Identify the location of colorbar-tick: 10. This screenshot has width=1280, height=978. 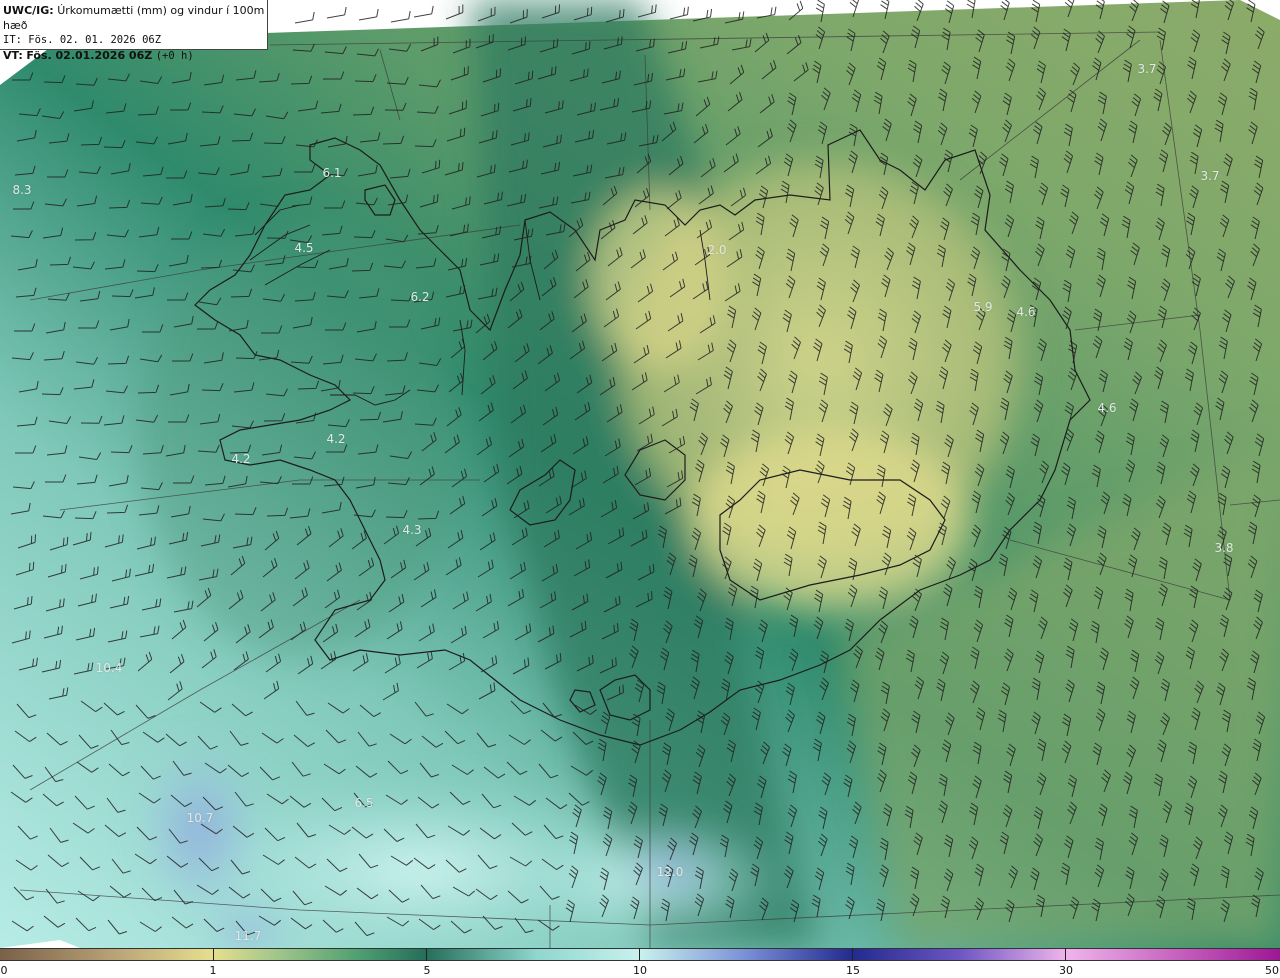
(640, 970).